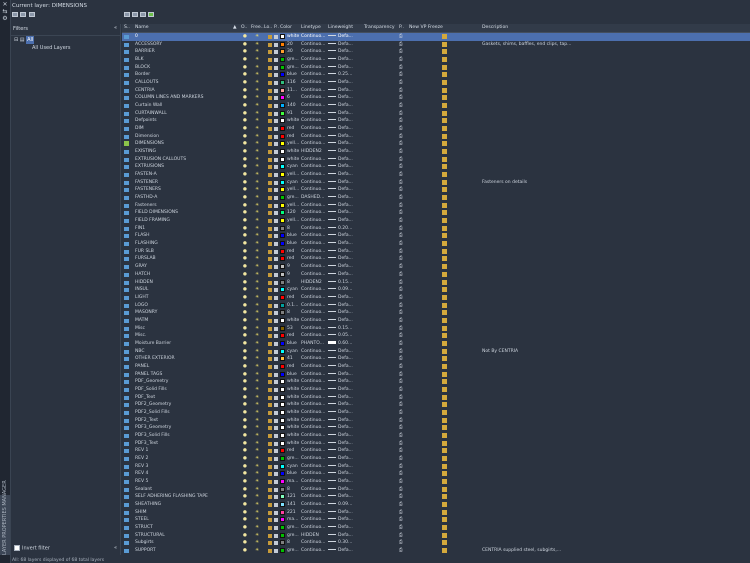 This screenshot has width=750, height=563. Describe the element at coordinates (436, 367) in the screenshot. I see `layer-row: PANEL ● ☀ red Continuo... Defa... ⎙` at that location.